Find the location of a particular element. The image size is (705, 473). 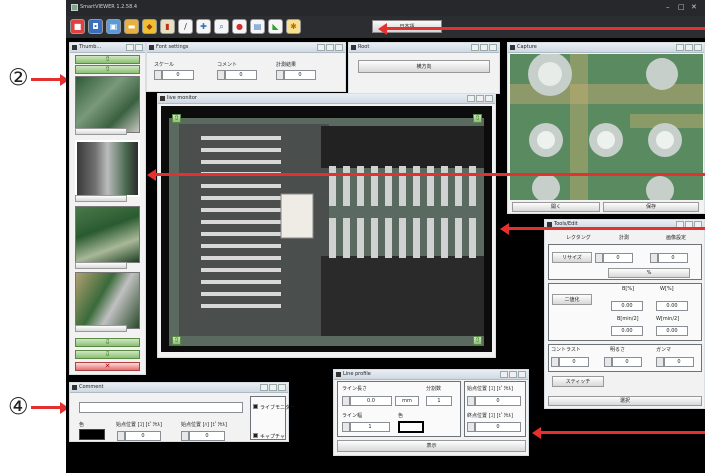

monitor-br-button: ⇧ is located at coordinates (477, 340).